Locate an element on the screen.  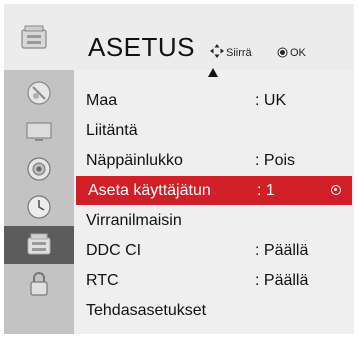
page-title: ASETUS is located at coordinates (142, 47).